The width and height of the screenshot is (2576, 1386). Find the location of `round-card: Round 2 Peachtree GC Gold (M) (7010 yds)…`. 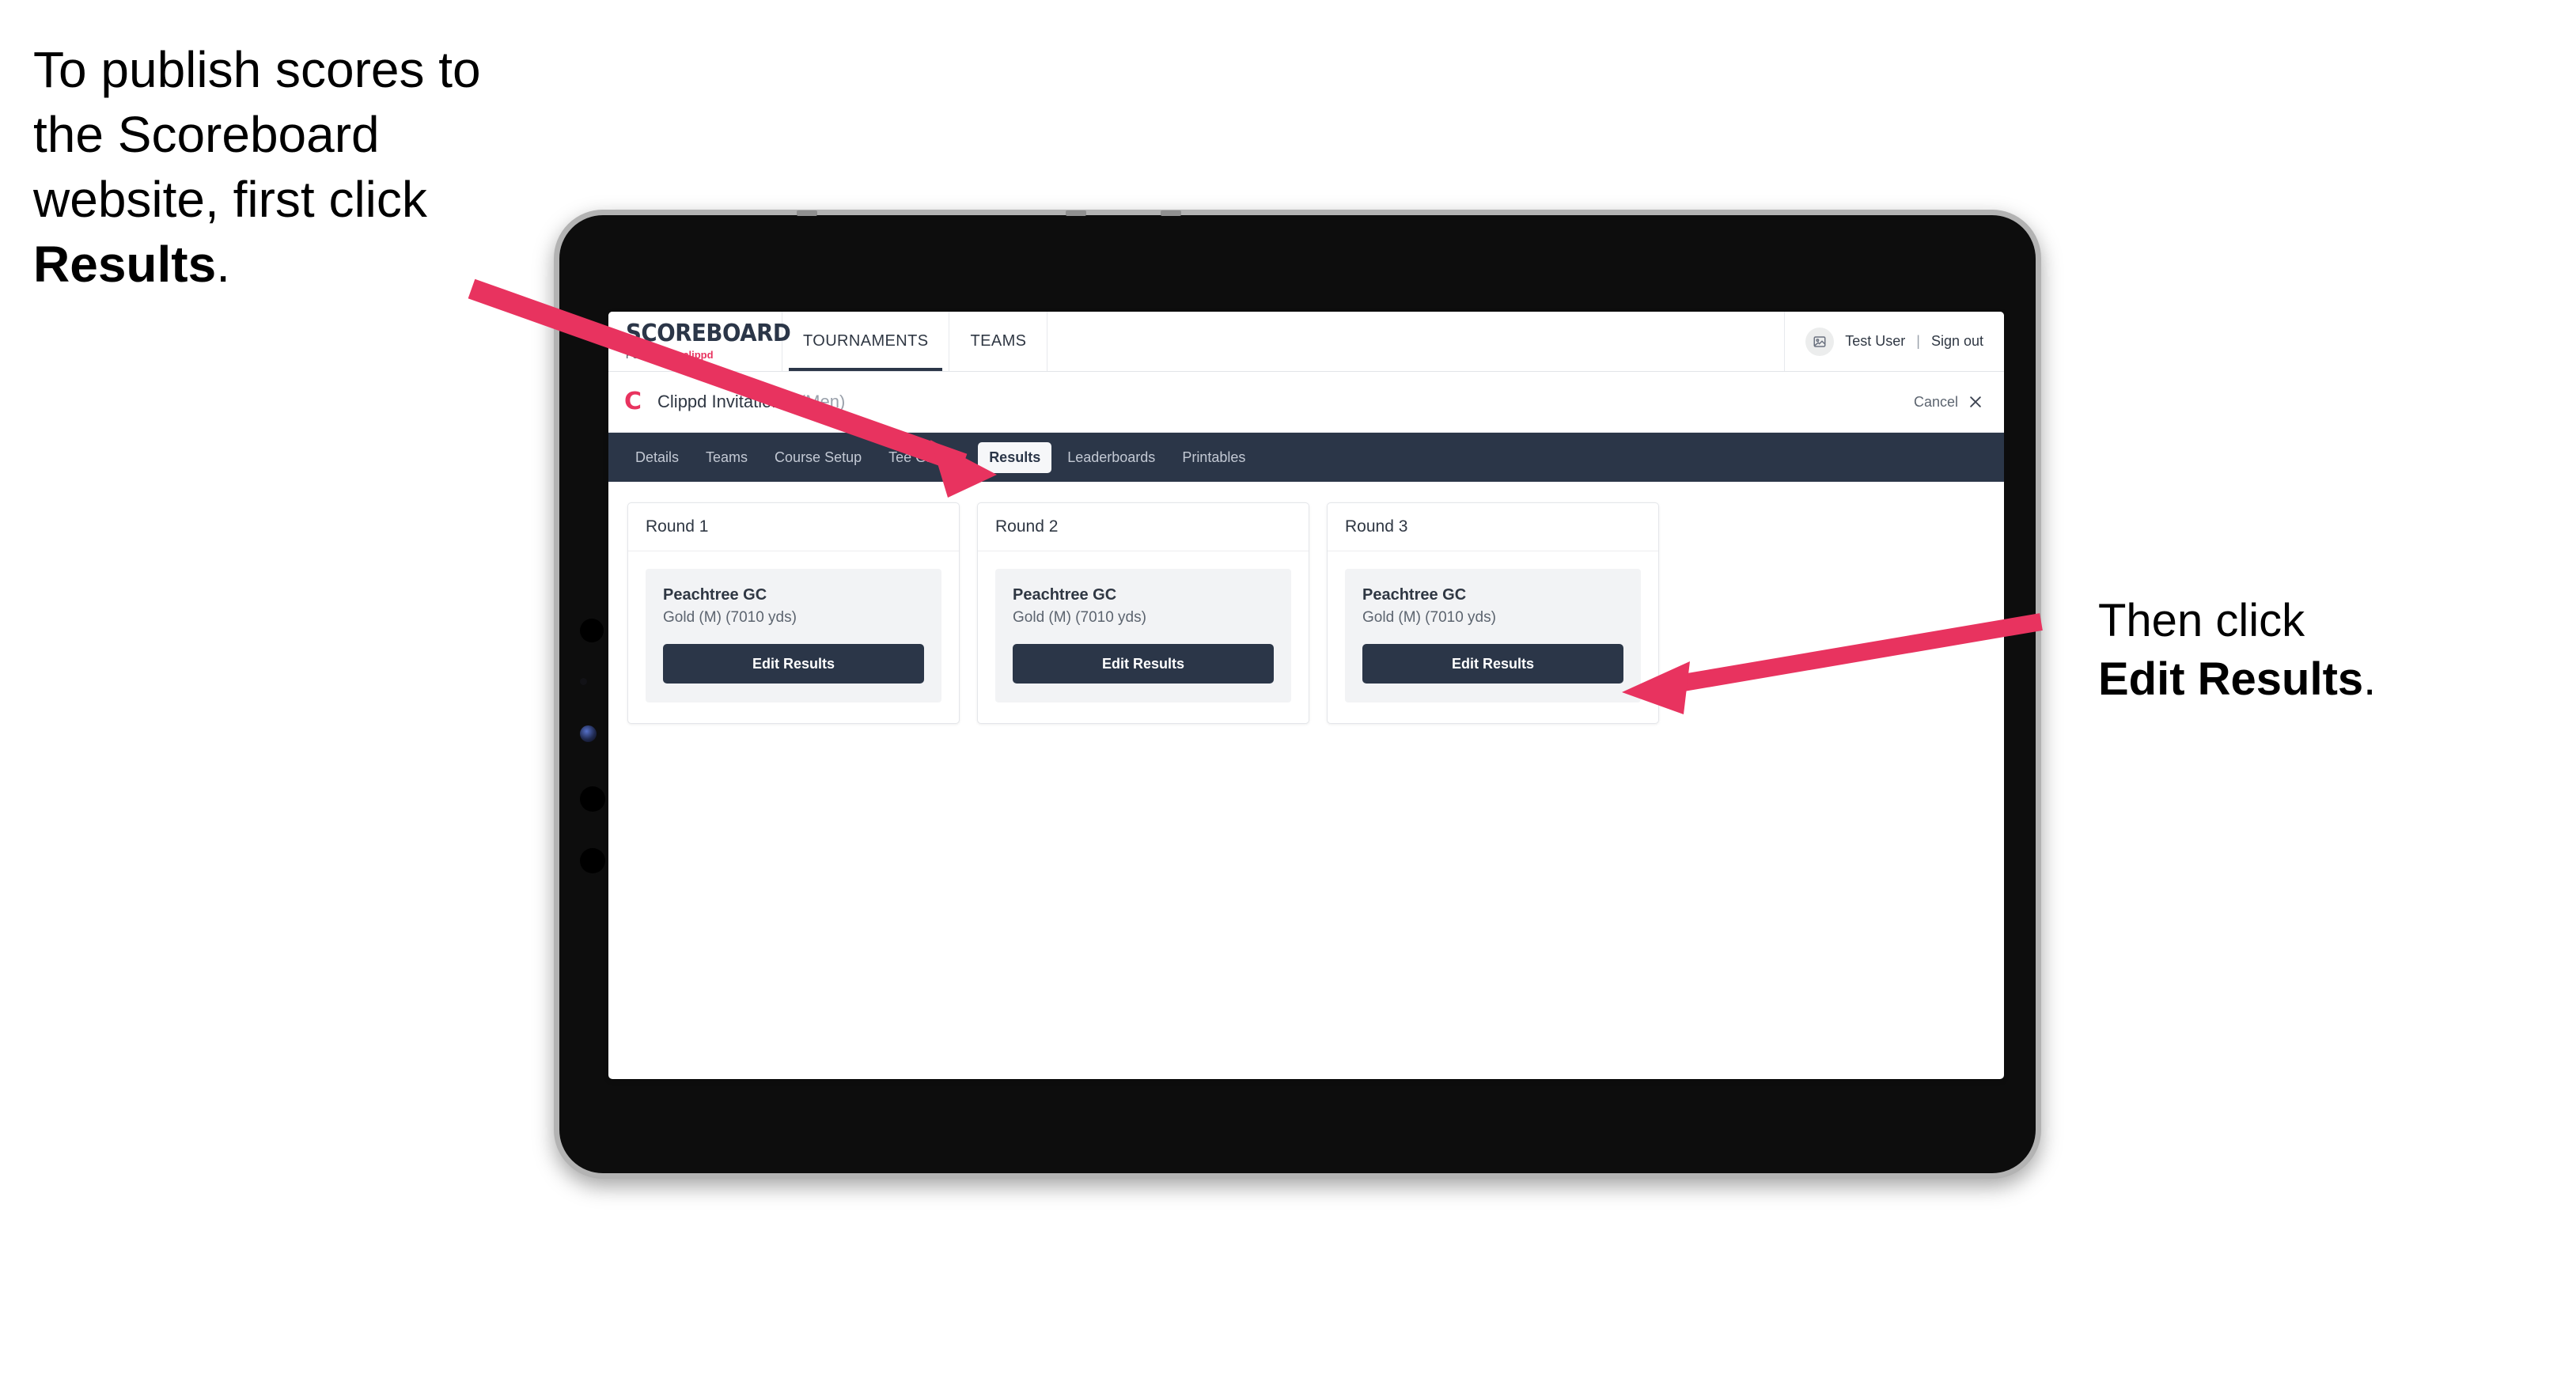

round-card: Round 2 Peachtree GC Gold (M) (7010 yds)… is located at coordinates (1143, 613).